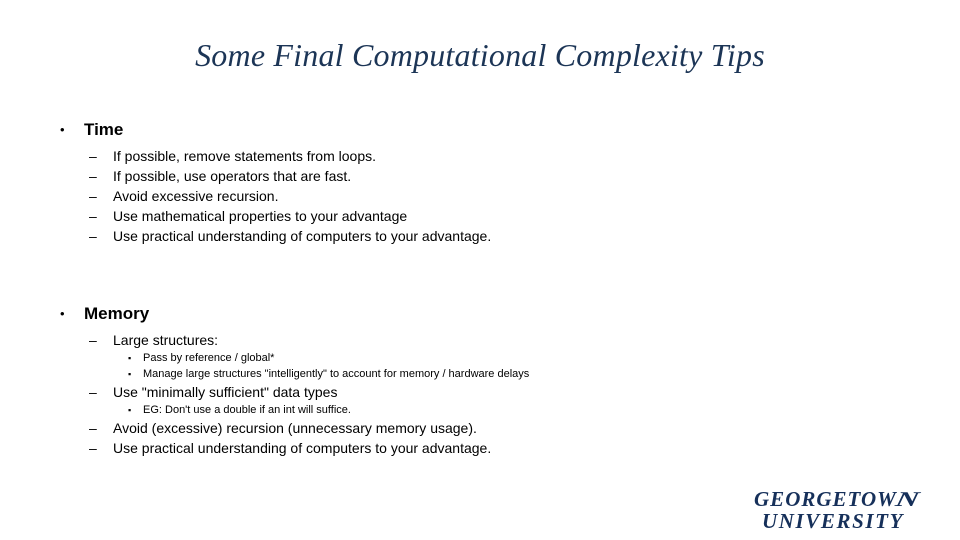 This screenshot has width=960, height=540. What do you see at coordinates (166, 340) in the screenshot?
I see `bullet-text: Large structures:` at bounding box center [166, 340].